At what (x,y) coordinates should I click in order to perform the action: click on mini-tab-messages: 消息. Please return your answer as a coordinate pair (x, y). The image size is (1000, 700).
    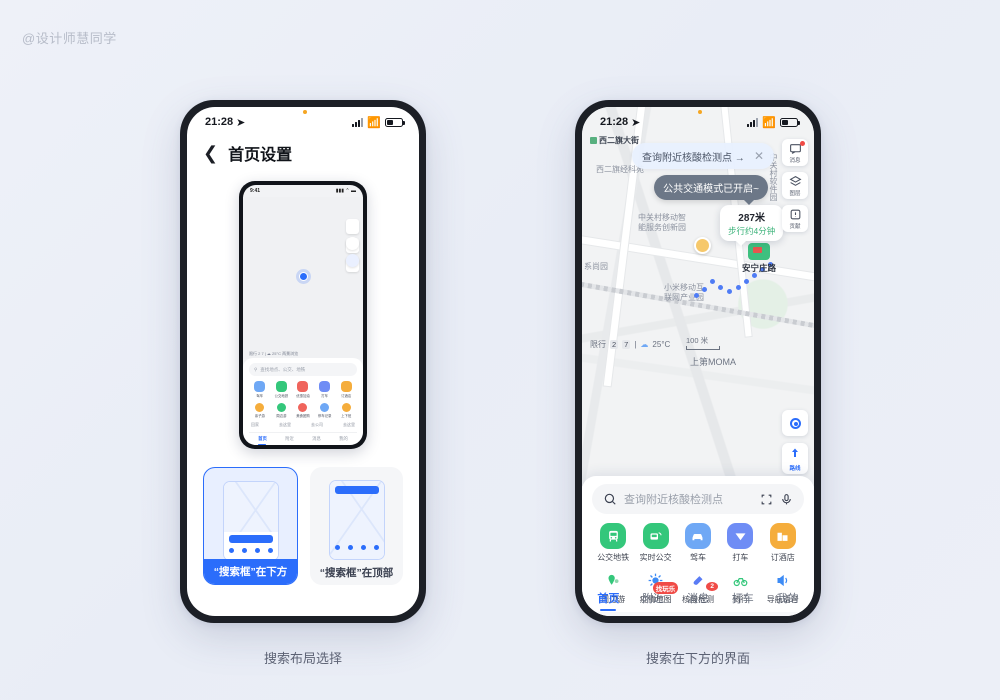
    Looking at the image, I should click on (316, 439).